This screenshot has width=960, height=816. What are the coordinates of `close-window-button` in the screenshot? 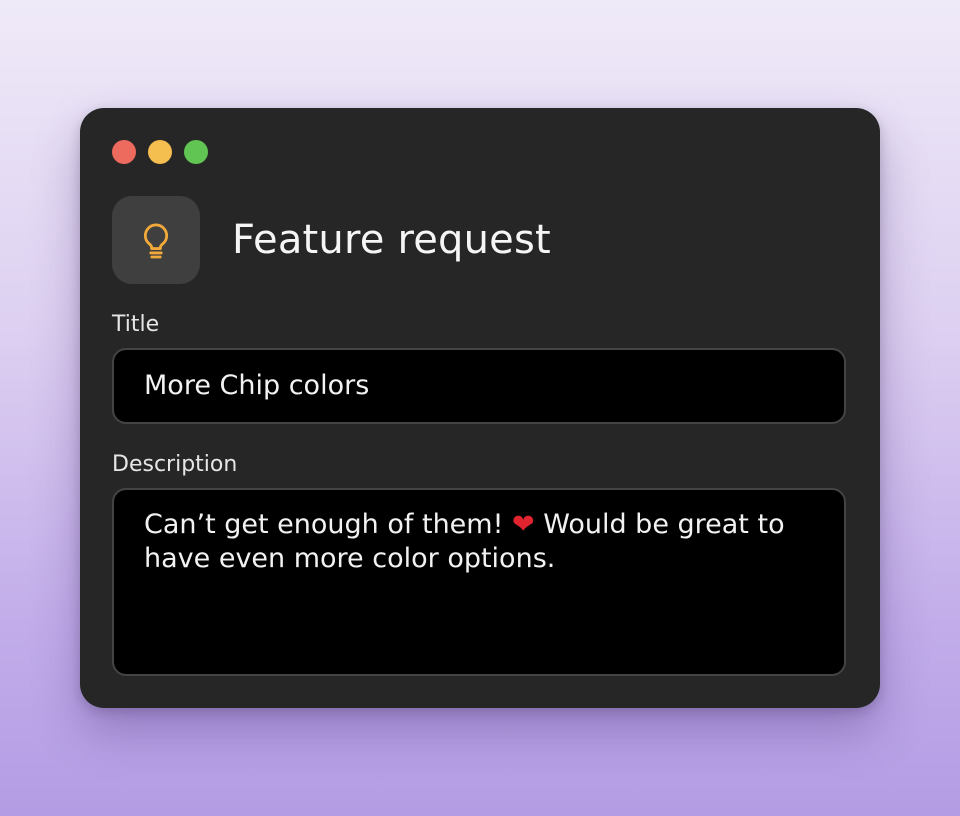 It's located at (124, 152).